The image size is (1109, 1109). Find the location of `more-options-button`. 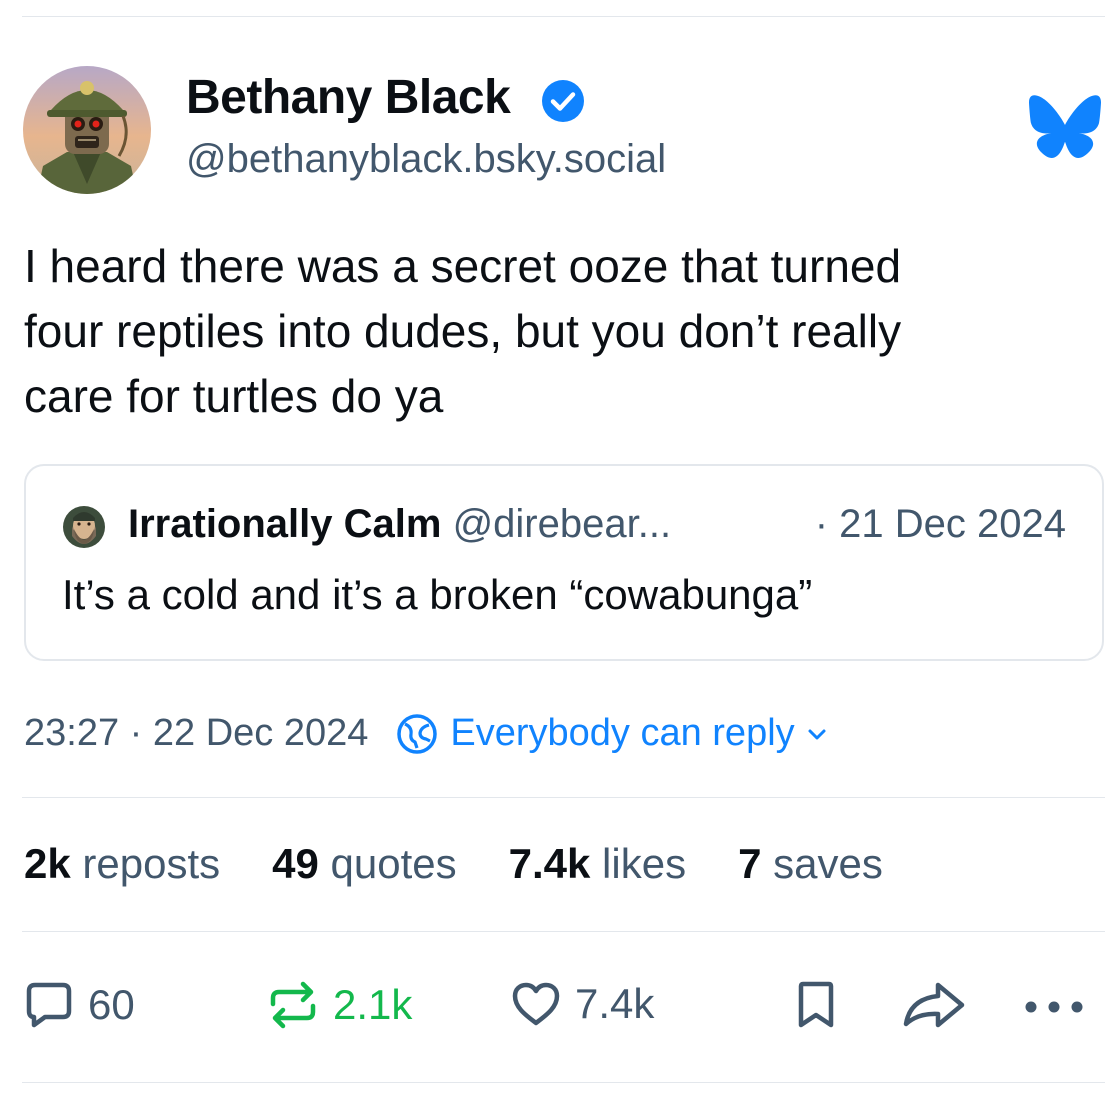

more-options-button is located at coordinates (1054, 1007).